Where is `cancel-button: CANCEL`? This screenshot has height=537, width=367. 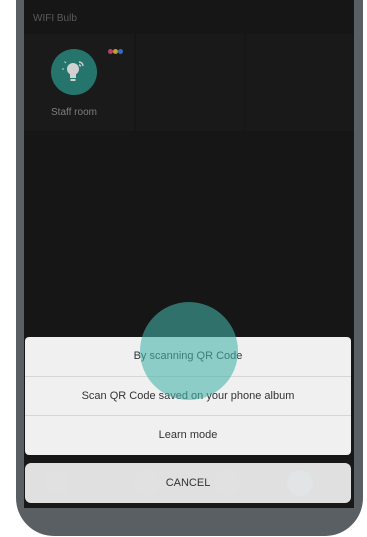 cancel-button: CANCEL is located at coordinates (188, 483).